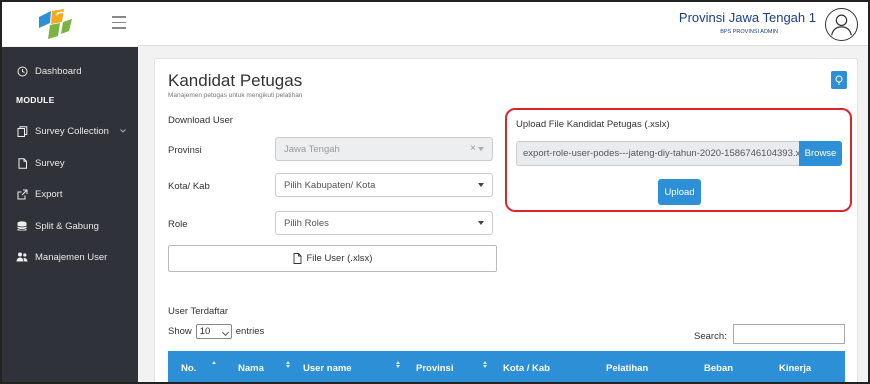 This screenshot has height=384, width=870. What do you see at coordinates (198, 311) in the screenshot?
I see `user-terdaftar-label: User Terdaftar` at bounding box center [198, 311].